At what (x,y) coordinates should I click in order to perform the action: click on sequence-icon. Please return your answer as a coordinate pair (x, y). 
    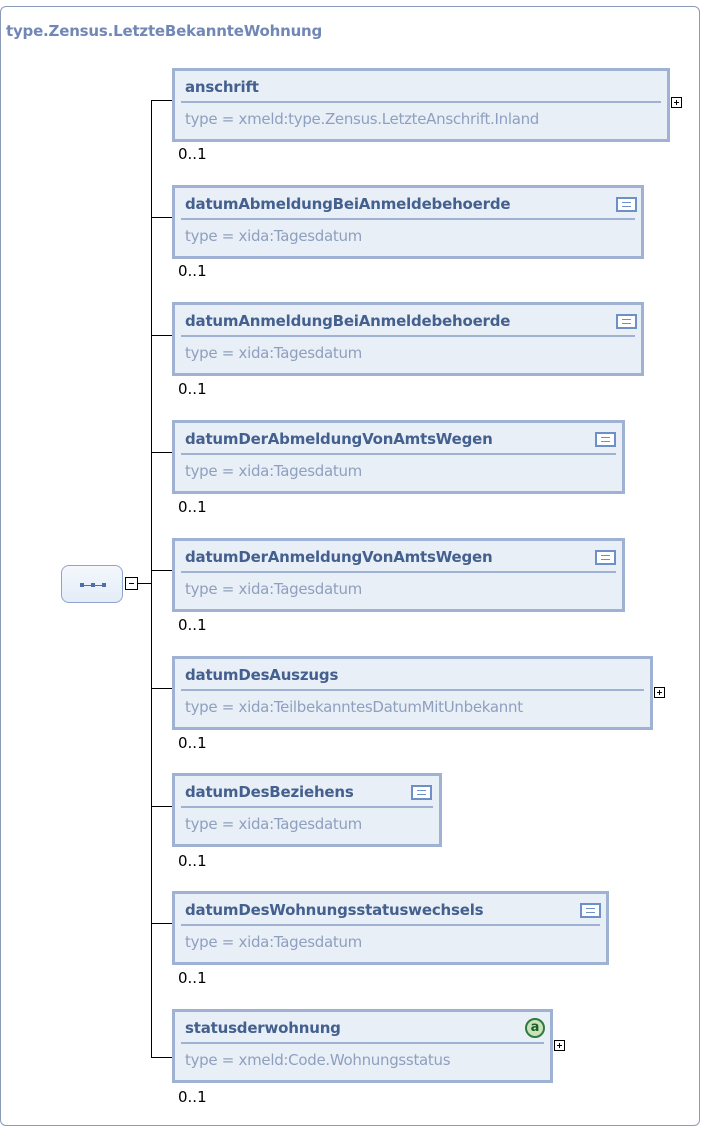
    Looking at the image, I should click on (93, 585).